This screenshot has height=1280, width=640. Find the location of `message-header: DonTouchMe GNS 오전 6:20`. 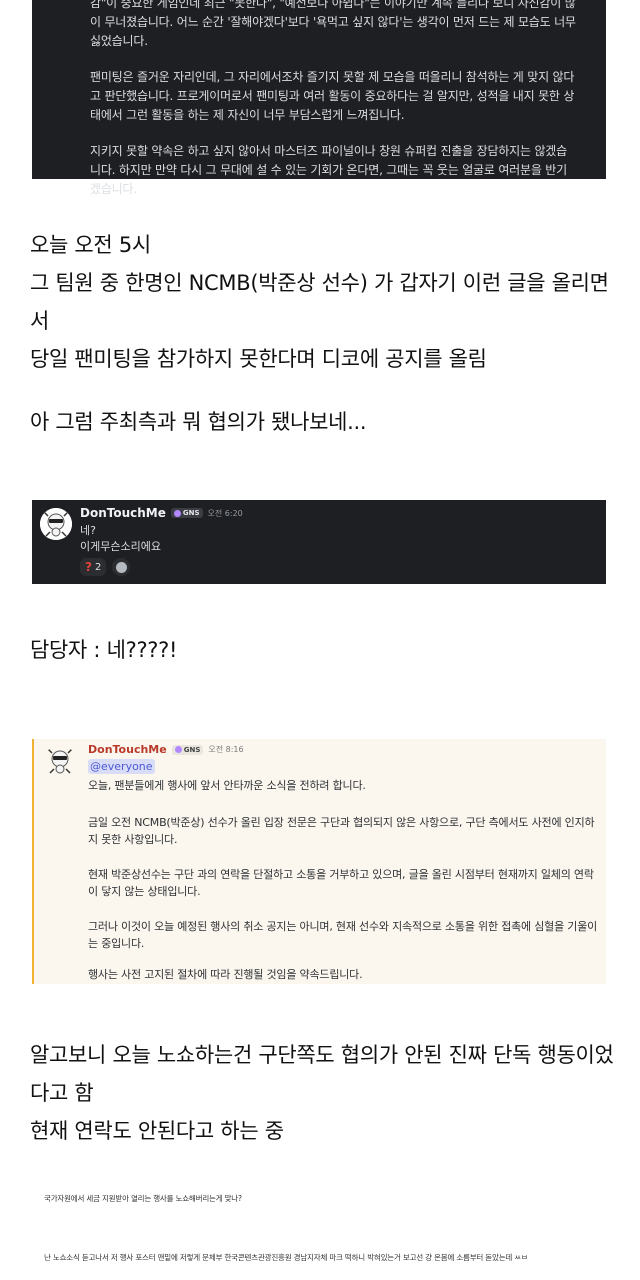

message-header: DonTouchMe GNS 오전 6:20 is located at coordinates (161, 513).